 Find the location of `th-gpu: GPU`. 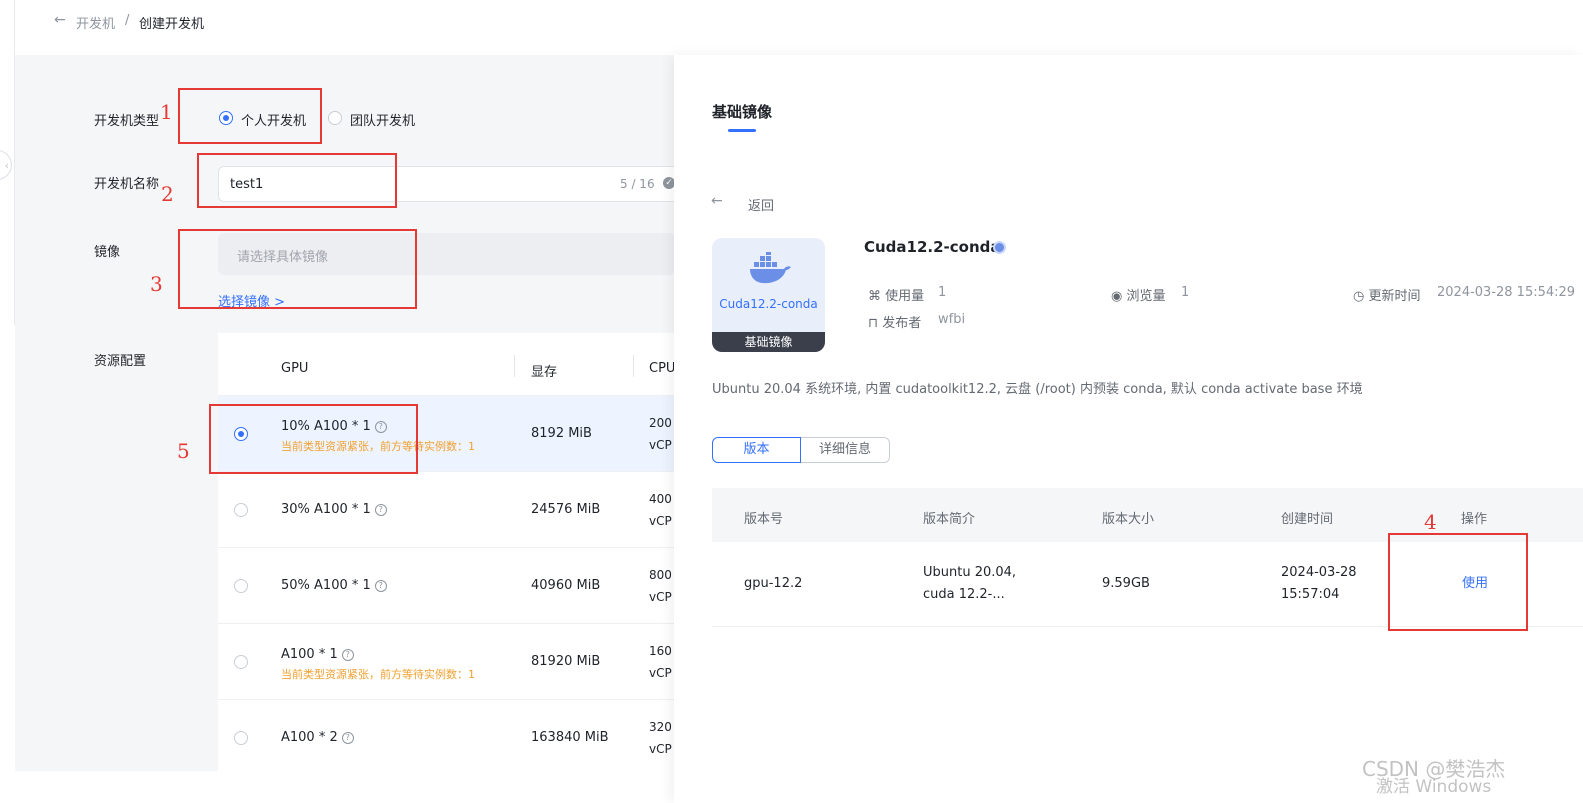

th-gpu: GPU is located at coordinates (295, 368).